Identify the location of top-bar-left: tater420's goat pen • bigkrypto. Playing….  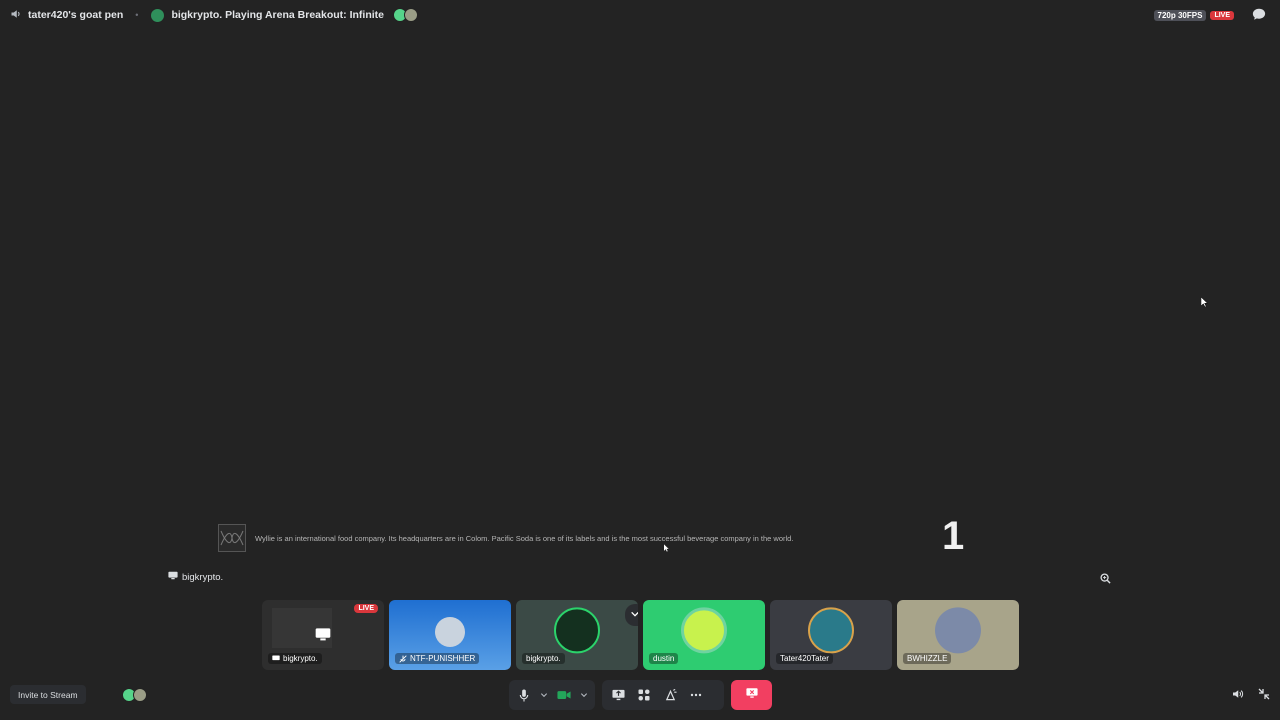
(214, 15).